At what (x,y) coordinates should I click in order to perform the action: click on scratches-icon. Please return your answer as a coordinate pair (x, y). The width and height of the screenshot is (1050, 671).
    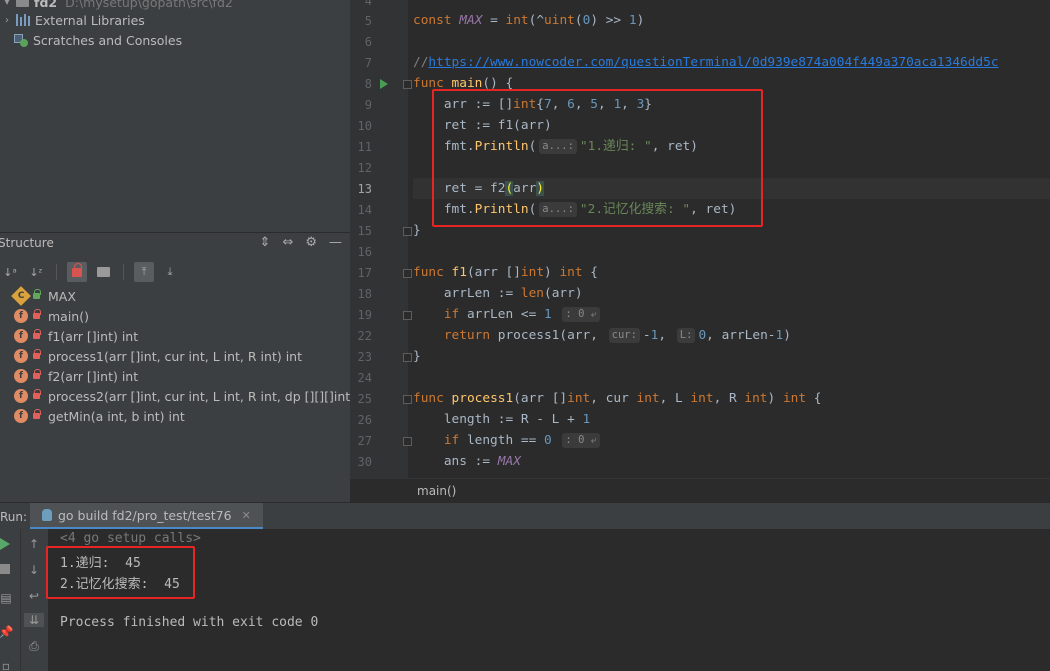
    Looking at the image, I should click on (21, 40).